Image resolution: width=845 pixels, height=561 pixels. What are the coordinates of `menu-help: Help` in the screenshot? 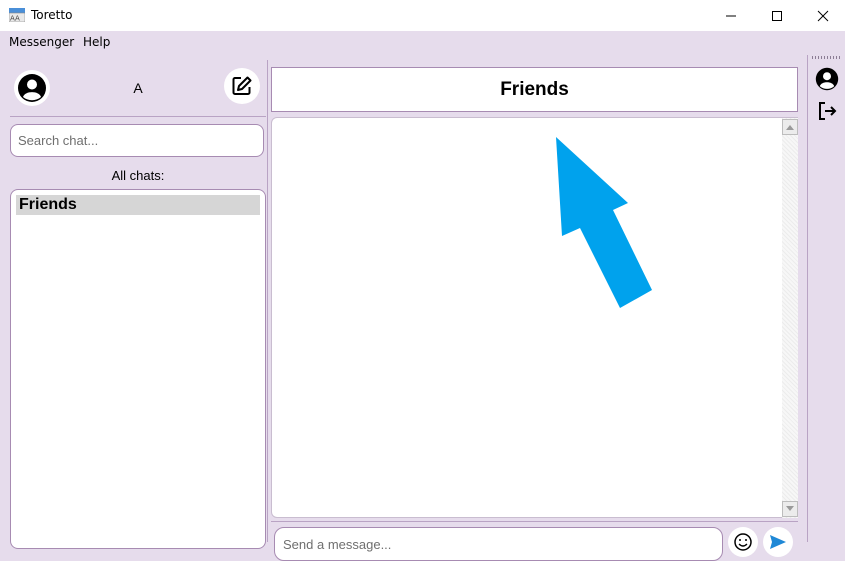 It's located at (96, 42).